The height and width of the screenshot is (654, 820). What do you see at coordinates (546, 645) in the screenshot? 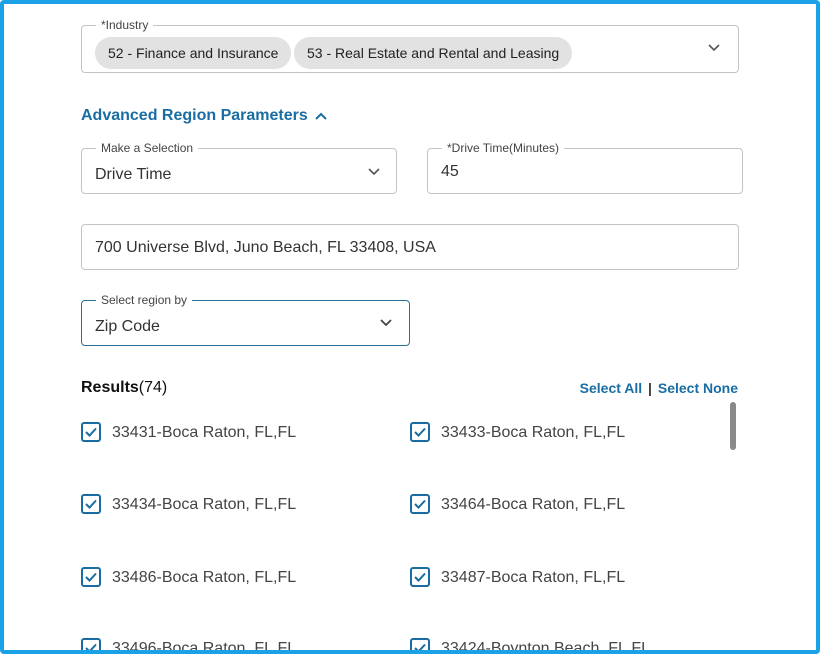
I see `result-item-label: 33424-Boynton Beach, FL,FL` at bounding box center [546, 645].